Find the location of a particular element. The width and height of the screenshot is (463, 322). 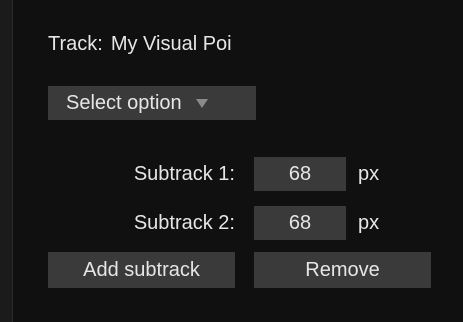

subtrack-row-1: Subtrack 1: px is located at coordinates (238, 174).